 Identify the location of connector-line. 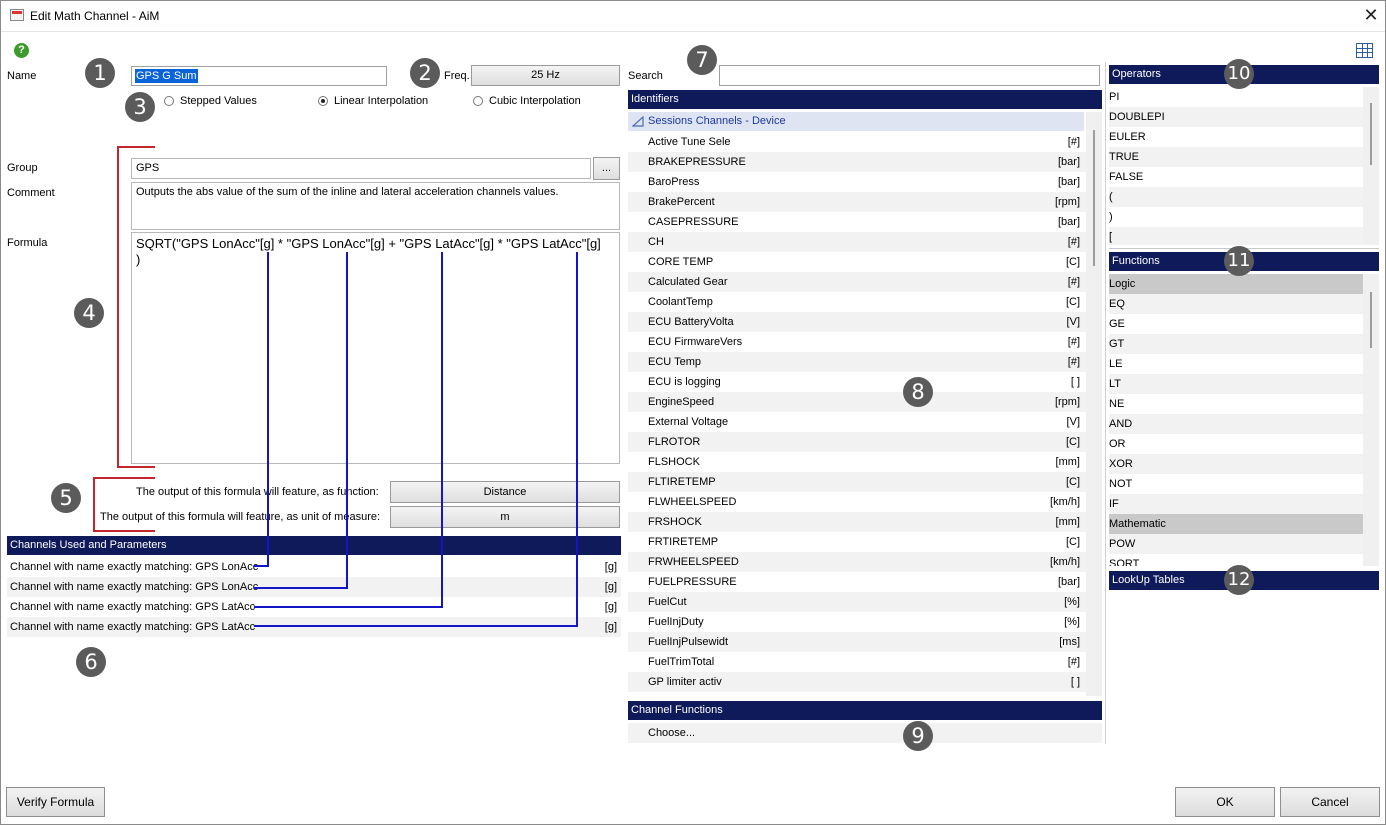
(261, 409).